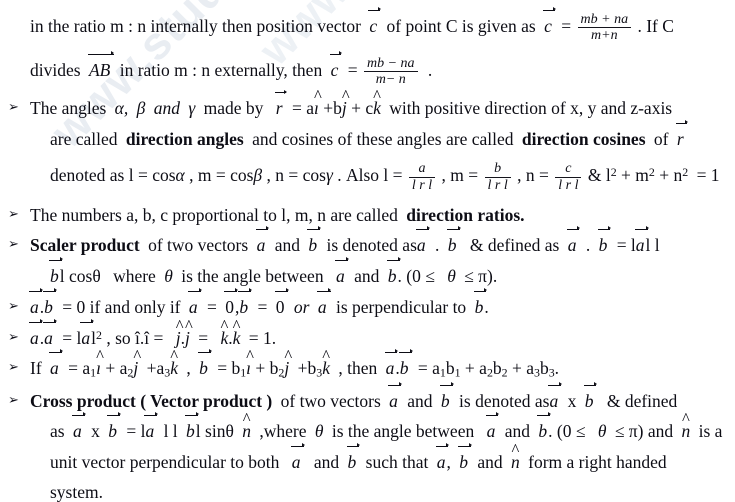 This screenshot has width=735, height=502. Describe the element at coordinates (233, 108) in the screenshot. I see `line3-text-b: made by` at that location.